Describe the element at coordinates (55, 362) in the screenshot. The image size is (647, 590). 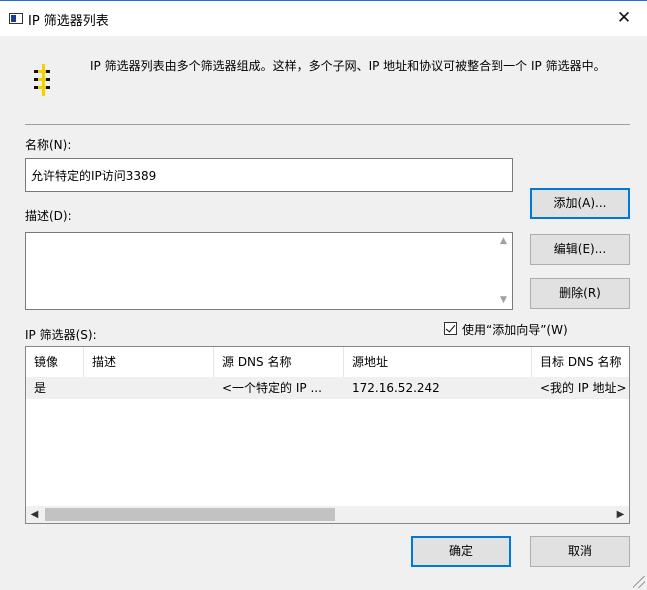
I see `column-header-mirror: 镜像` at that location.